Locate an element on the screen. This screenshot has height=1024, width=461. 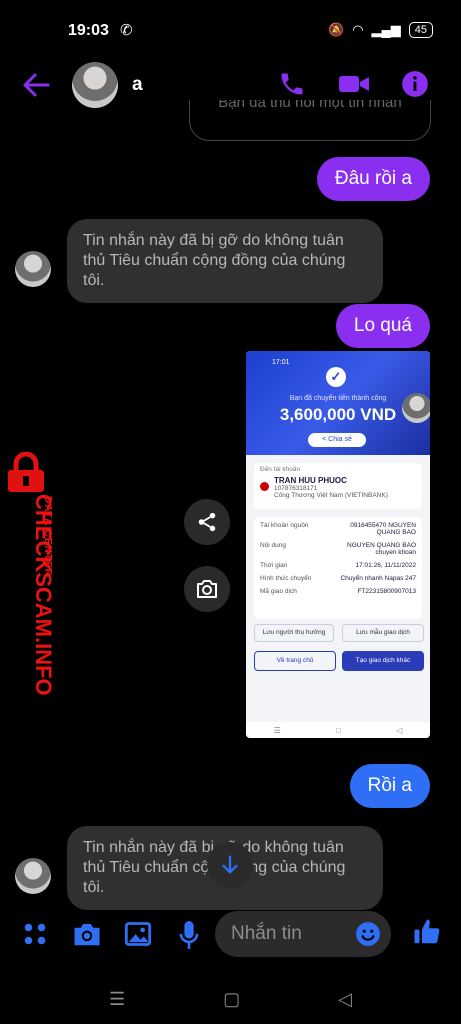
arrow-down-icon is located at coordinates (230, 864).